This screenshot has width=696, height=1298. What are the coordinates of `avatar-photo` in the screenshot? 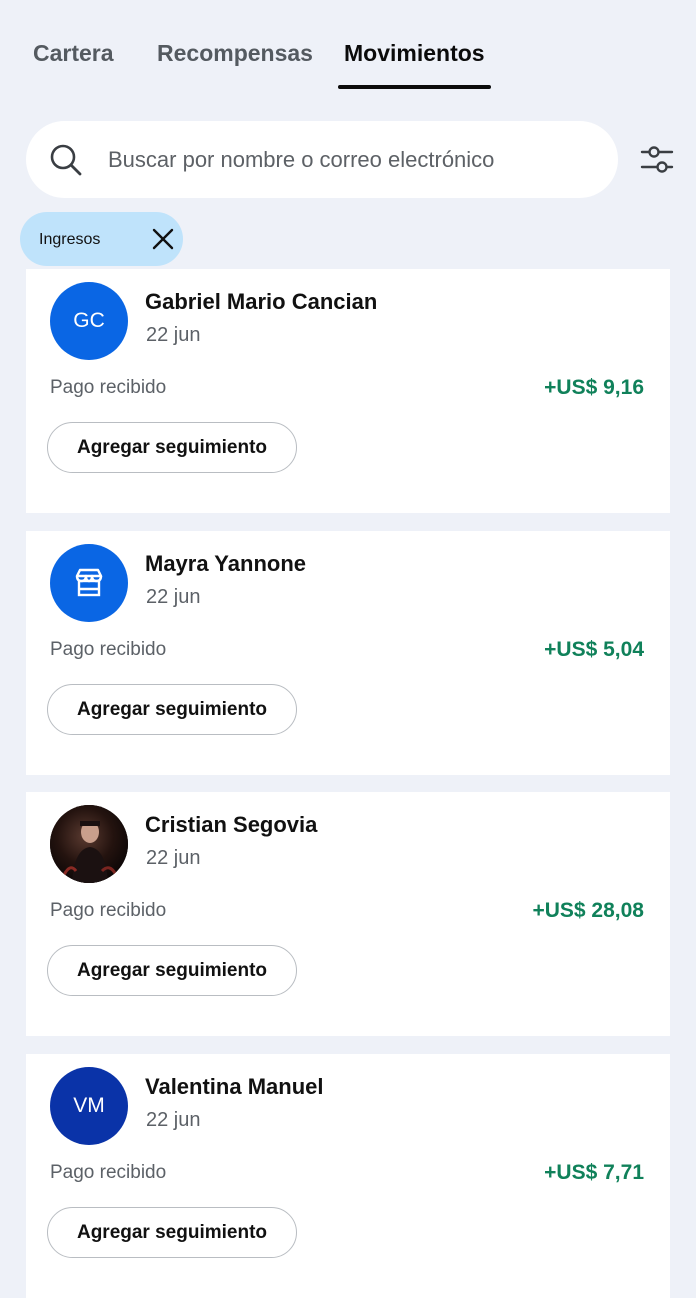 It's located at (89, 844).